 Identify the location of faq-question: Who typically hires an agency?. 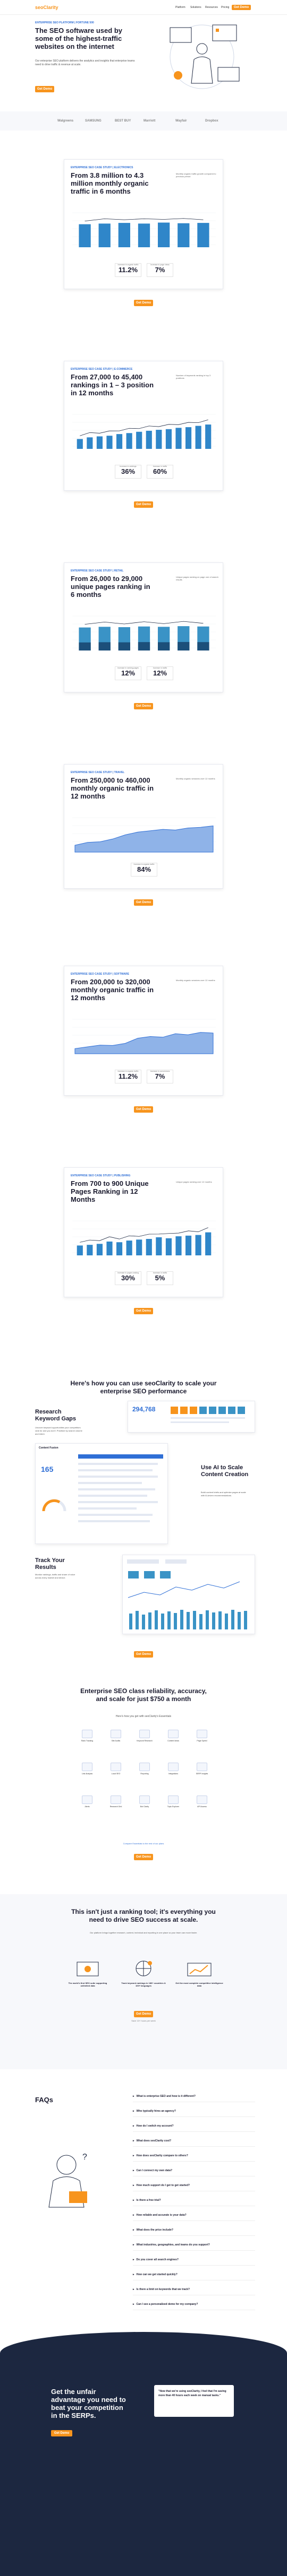
(156, 2111).